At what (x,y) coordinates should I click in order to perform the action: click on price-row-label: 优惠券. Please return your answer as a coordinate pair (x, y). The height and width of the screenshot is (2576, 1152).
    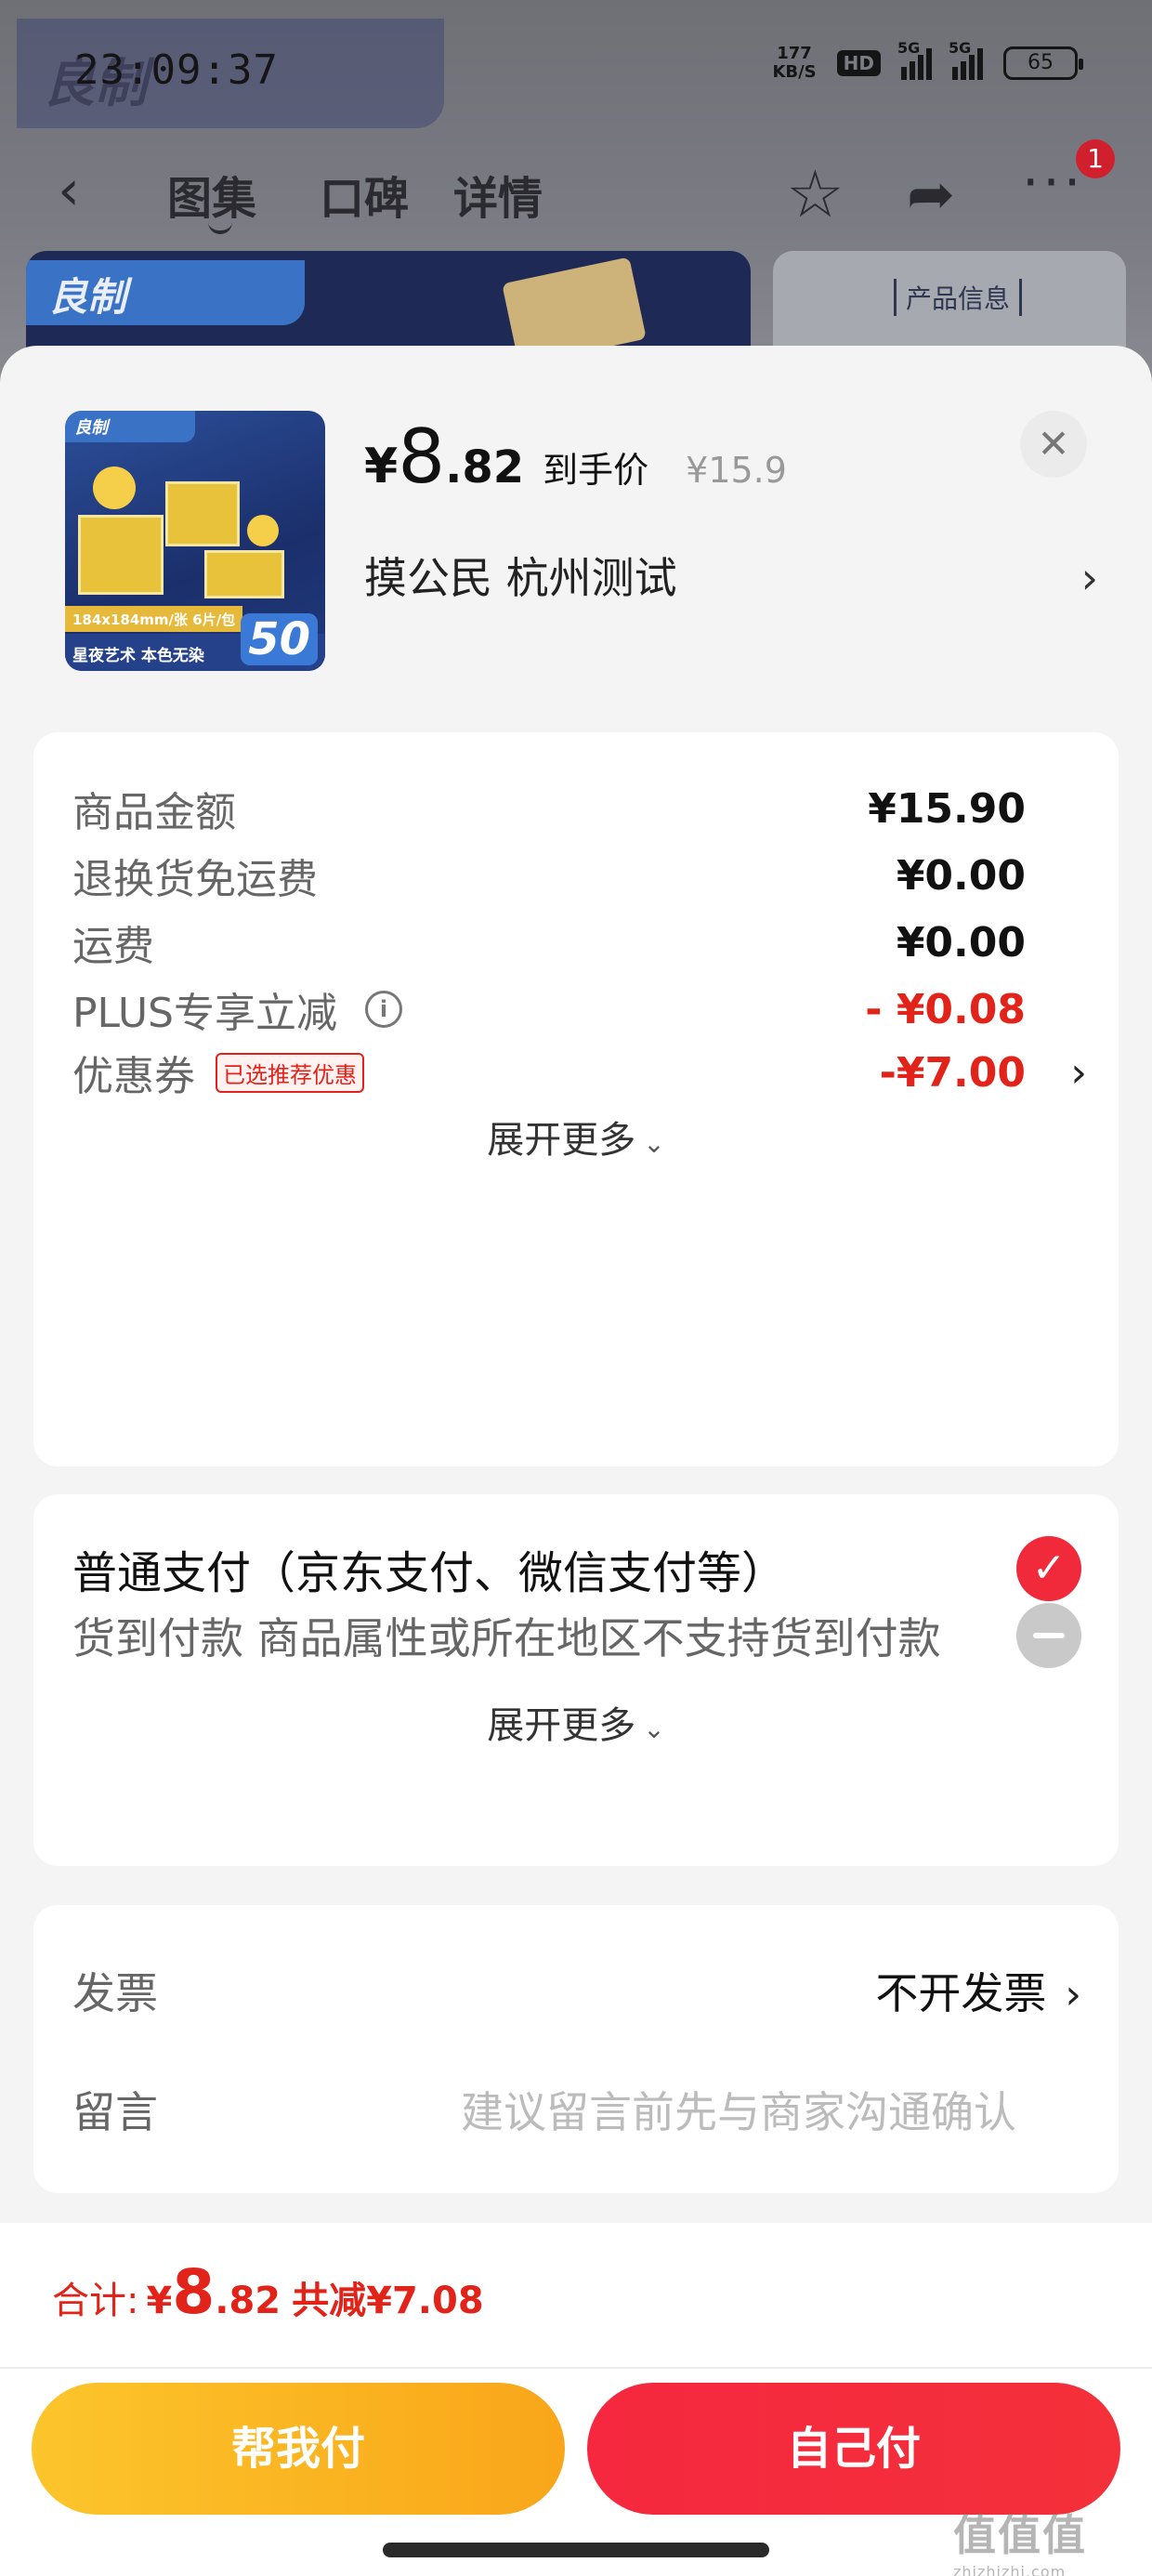
    Looking at the image, I should click on (133, 1076).